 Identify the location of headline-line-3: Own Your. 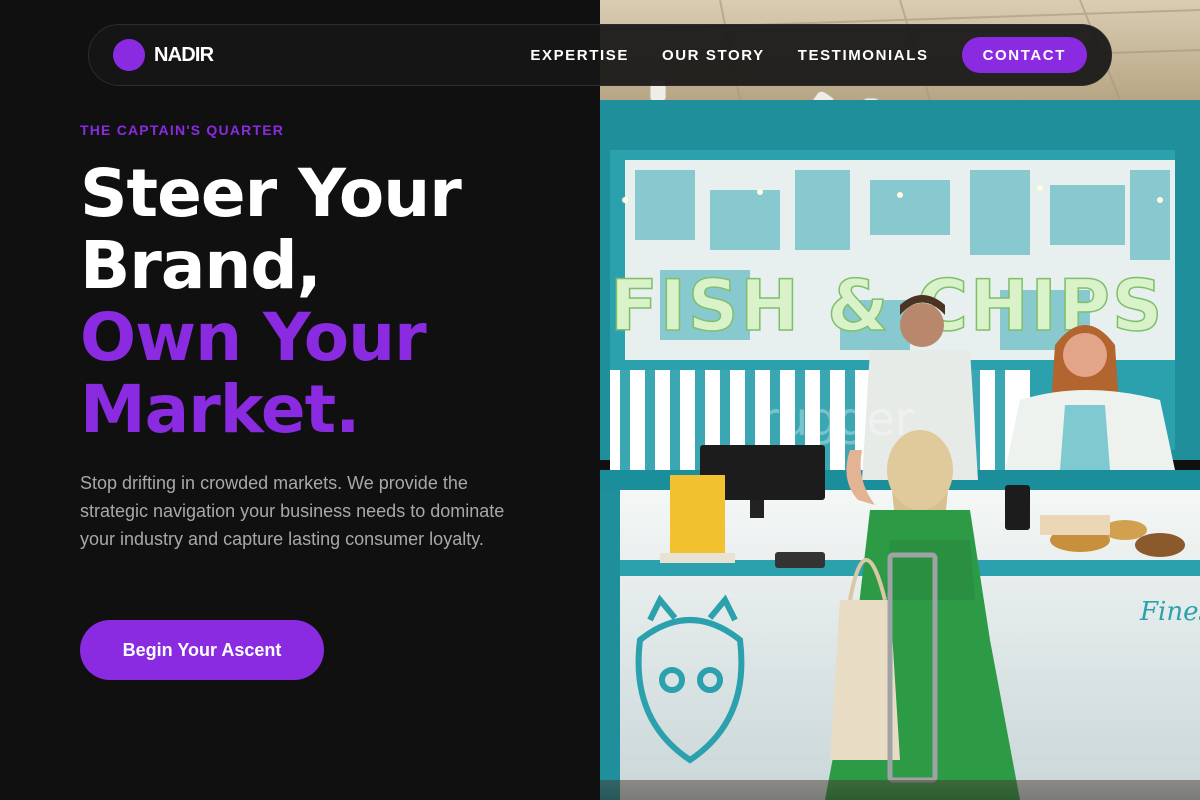
(253, 337).